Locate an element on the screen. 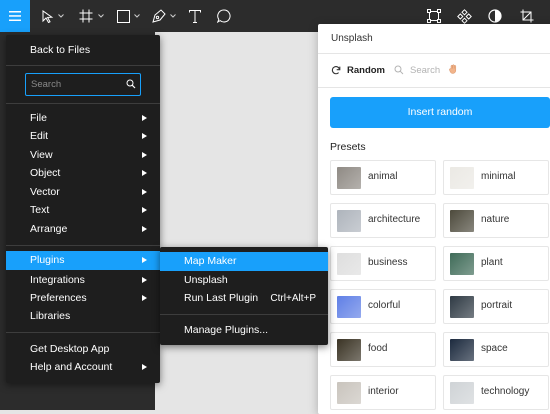  menu-item-libraries: Libraries is located at coordinates (83, 316).